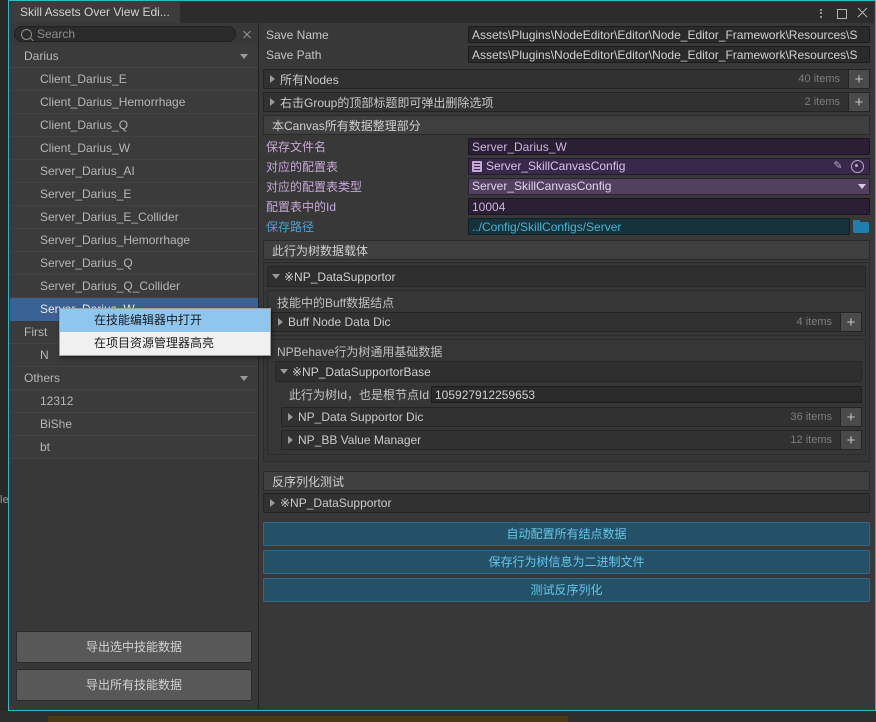 This screenshot has width=876, height=722. Describe the element at coordinates (842, 13) in the screenshot. I see `maximize-icon` at that location.